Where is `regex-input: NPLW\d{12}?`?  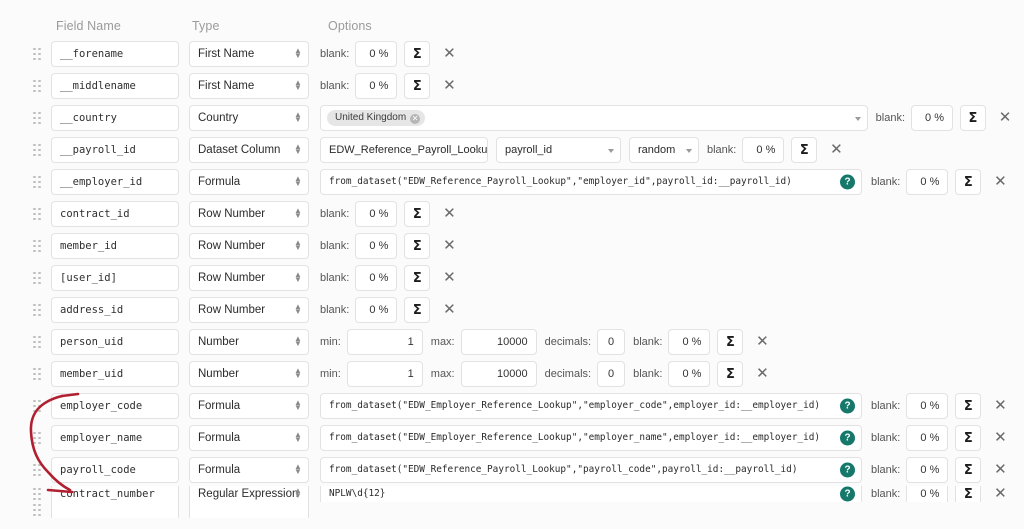
regex-input: NPLW\d{12}? is located at coordinates (591, 494).